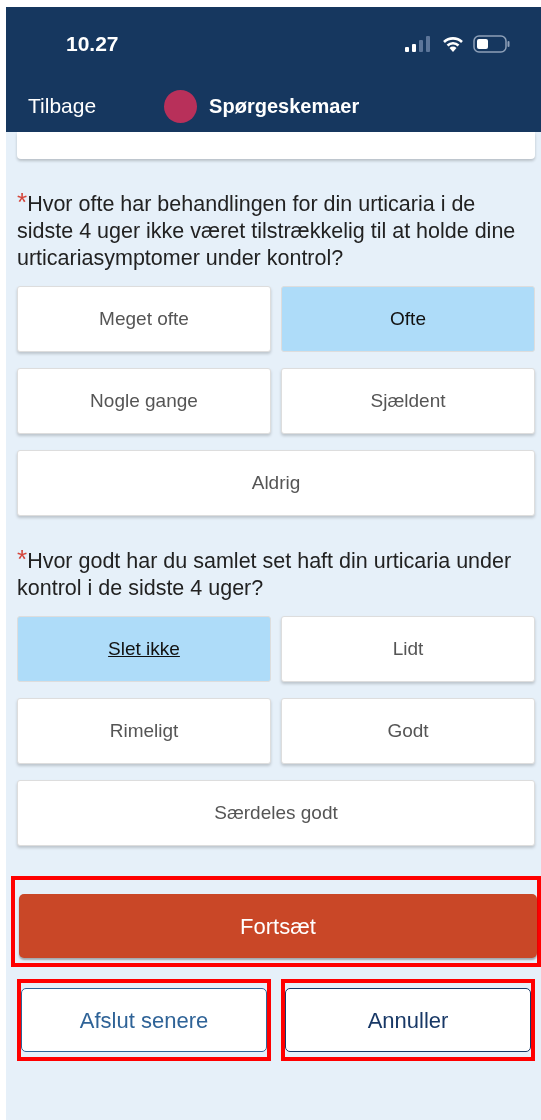 The height and width of the screenshot is (1120, 541). Describe the element at coordinates (492, 43) in the screenshot. I see `battery-icon` at that location.